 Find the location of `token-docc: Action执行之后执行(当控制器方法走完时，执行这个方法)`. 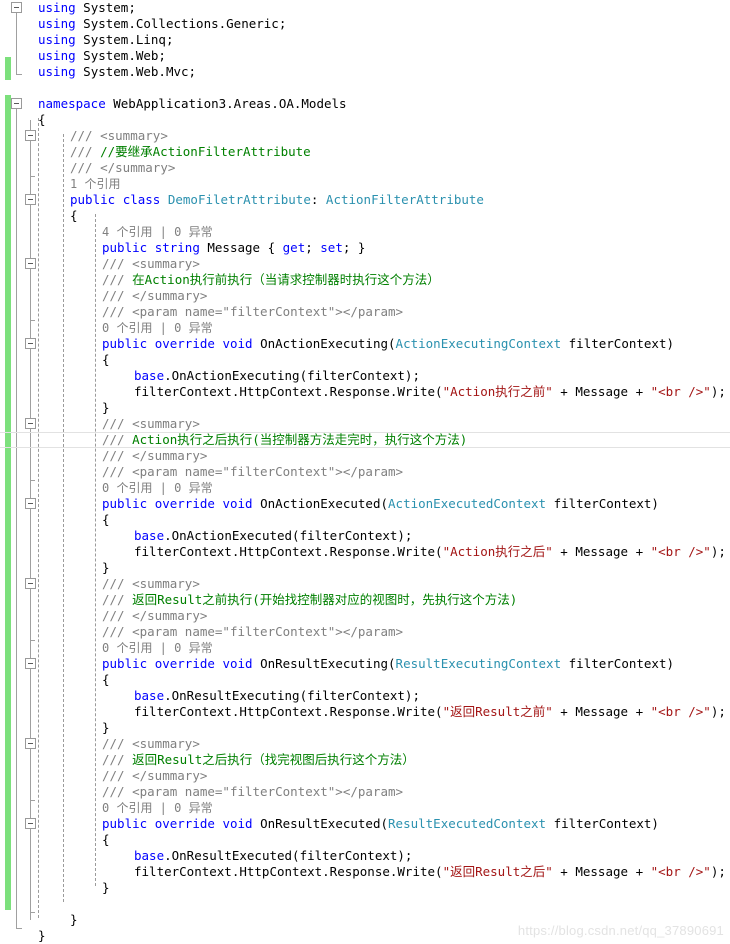

token-docc: Action执行之后执行(当控制器方法走完时，执行这个方法) is located at coordinates (300, 439).